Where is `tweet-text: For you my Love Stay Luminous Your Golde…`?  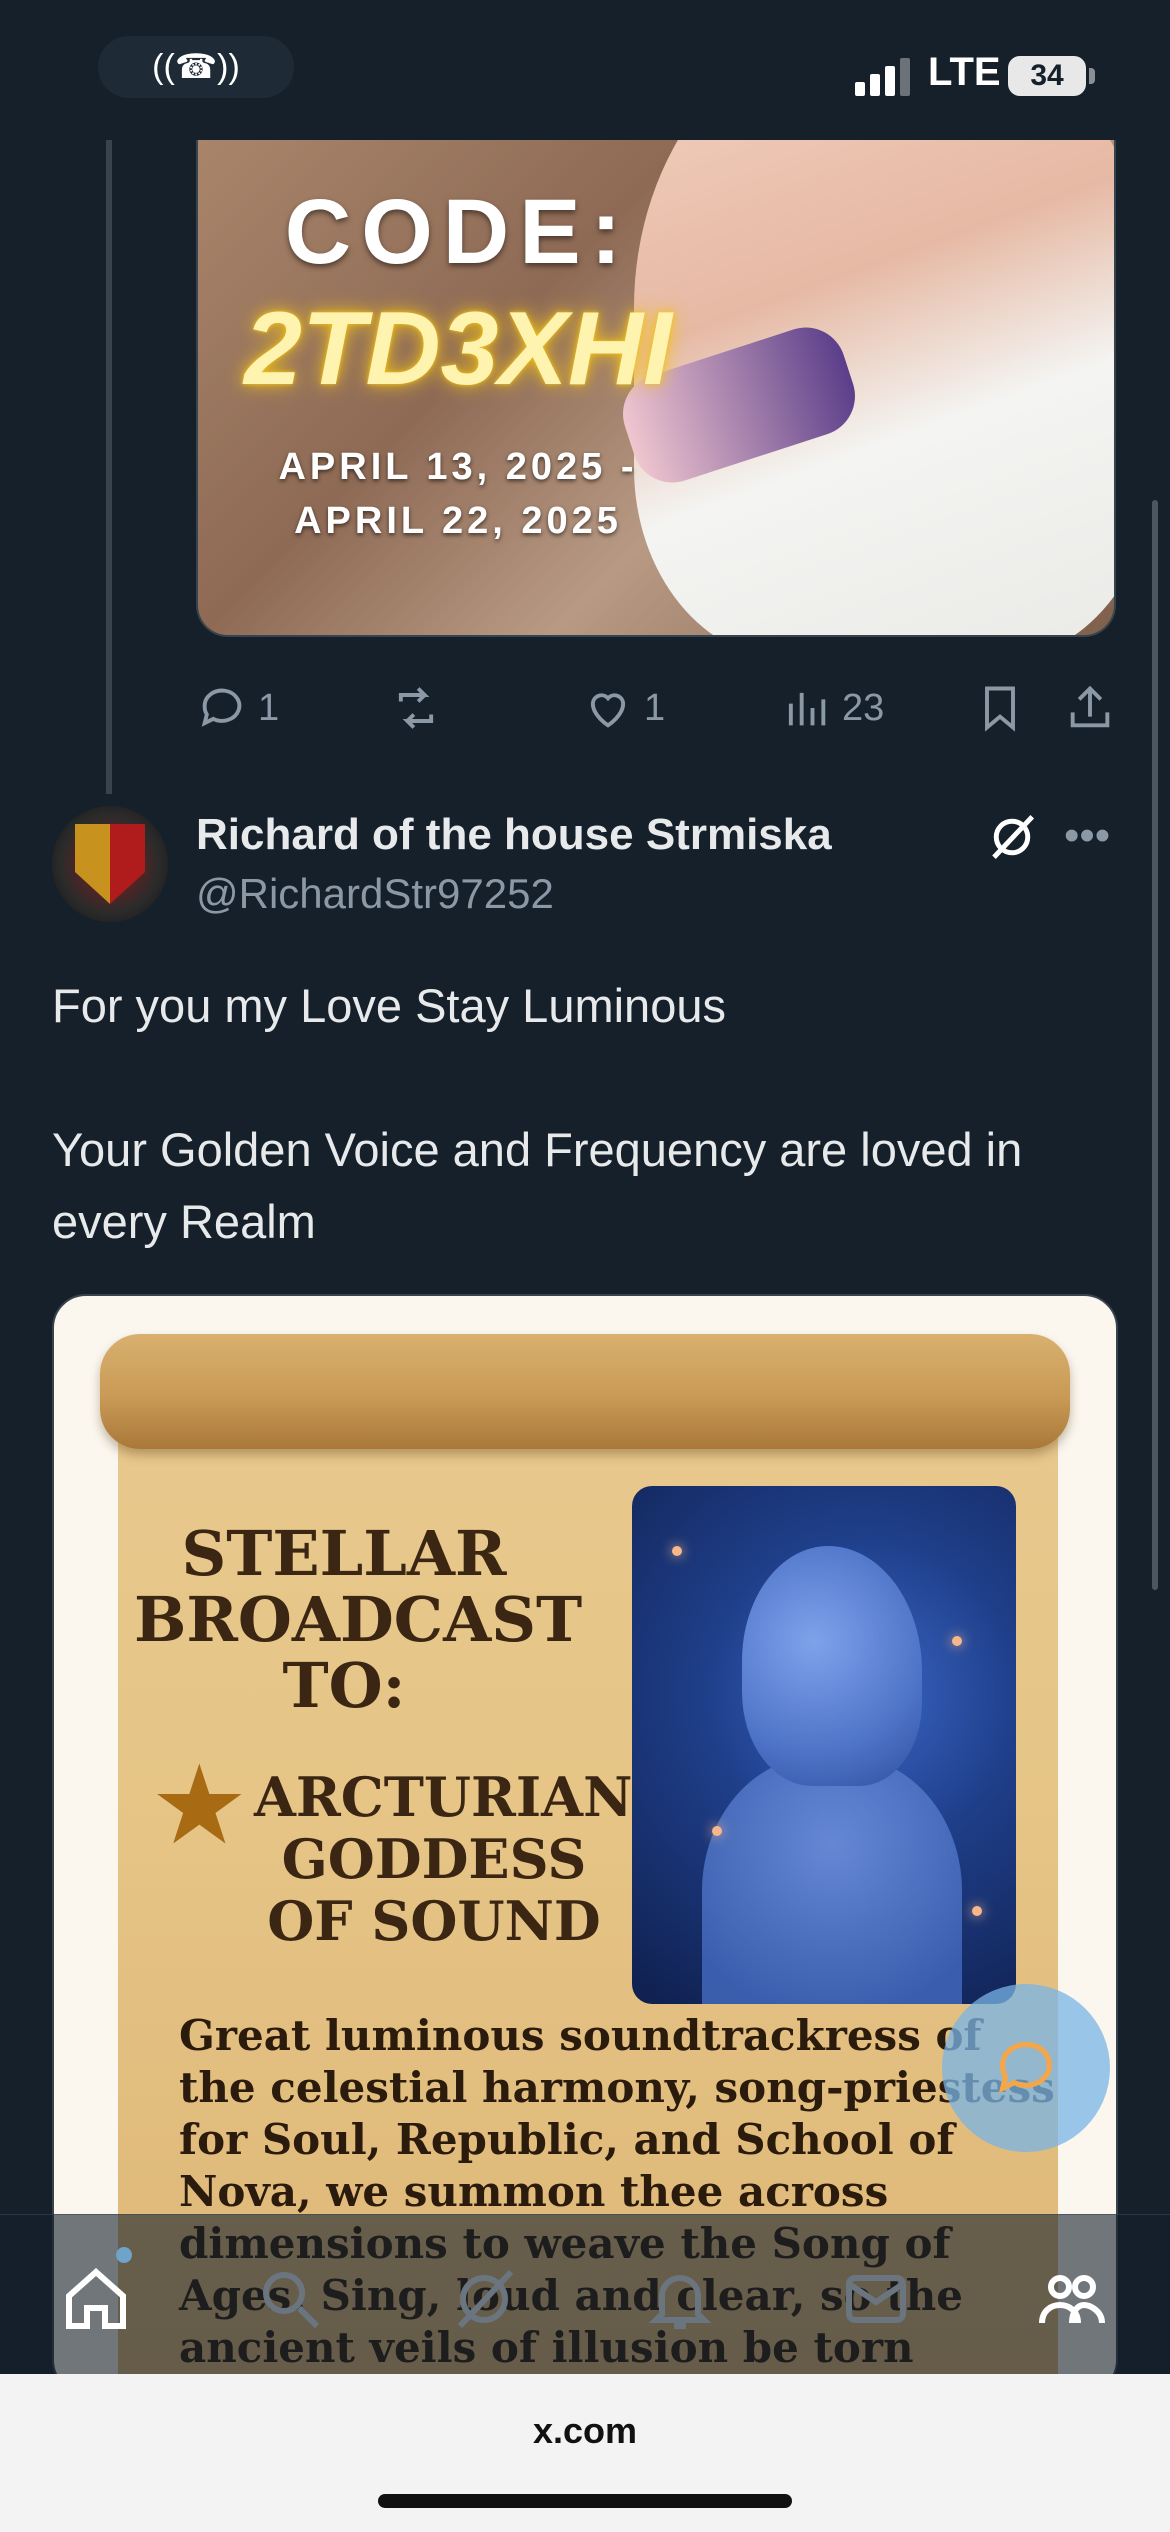 tweet-text: For you my Love Stay Luminous Your Golde… is located at coordinates (537, 1113).